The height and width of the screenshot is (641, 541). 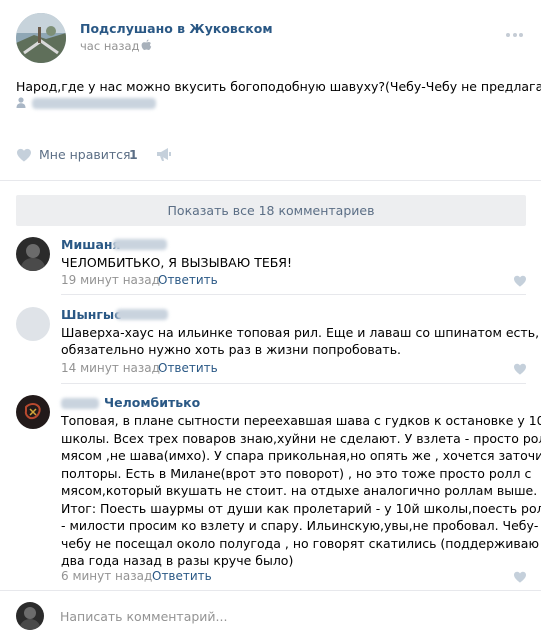 I want to click on heart-icon, so click(x=24, y=155).